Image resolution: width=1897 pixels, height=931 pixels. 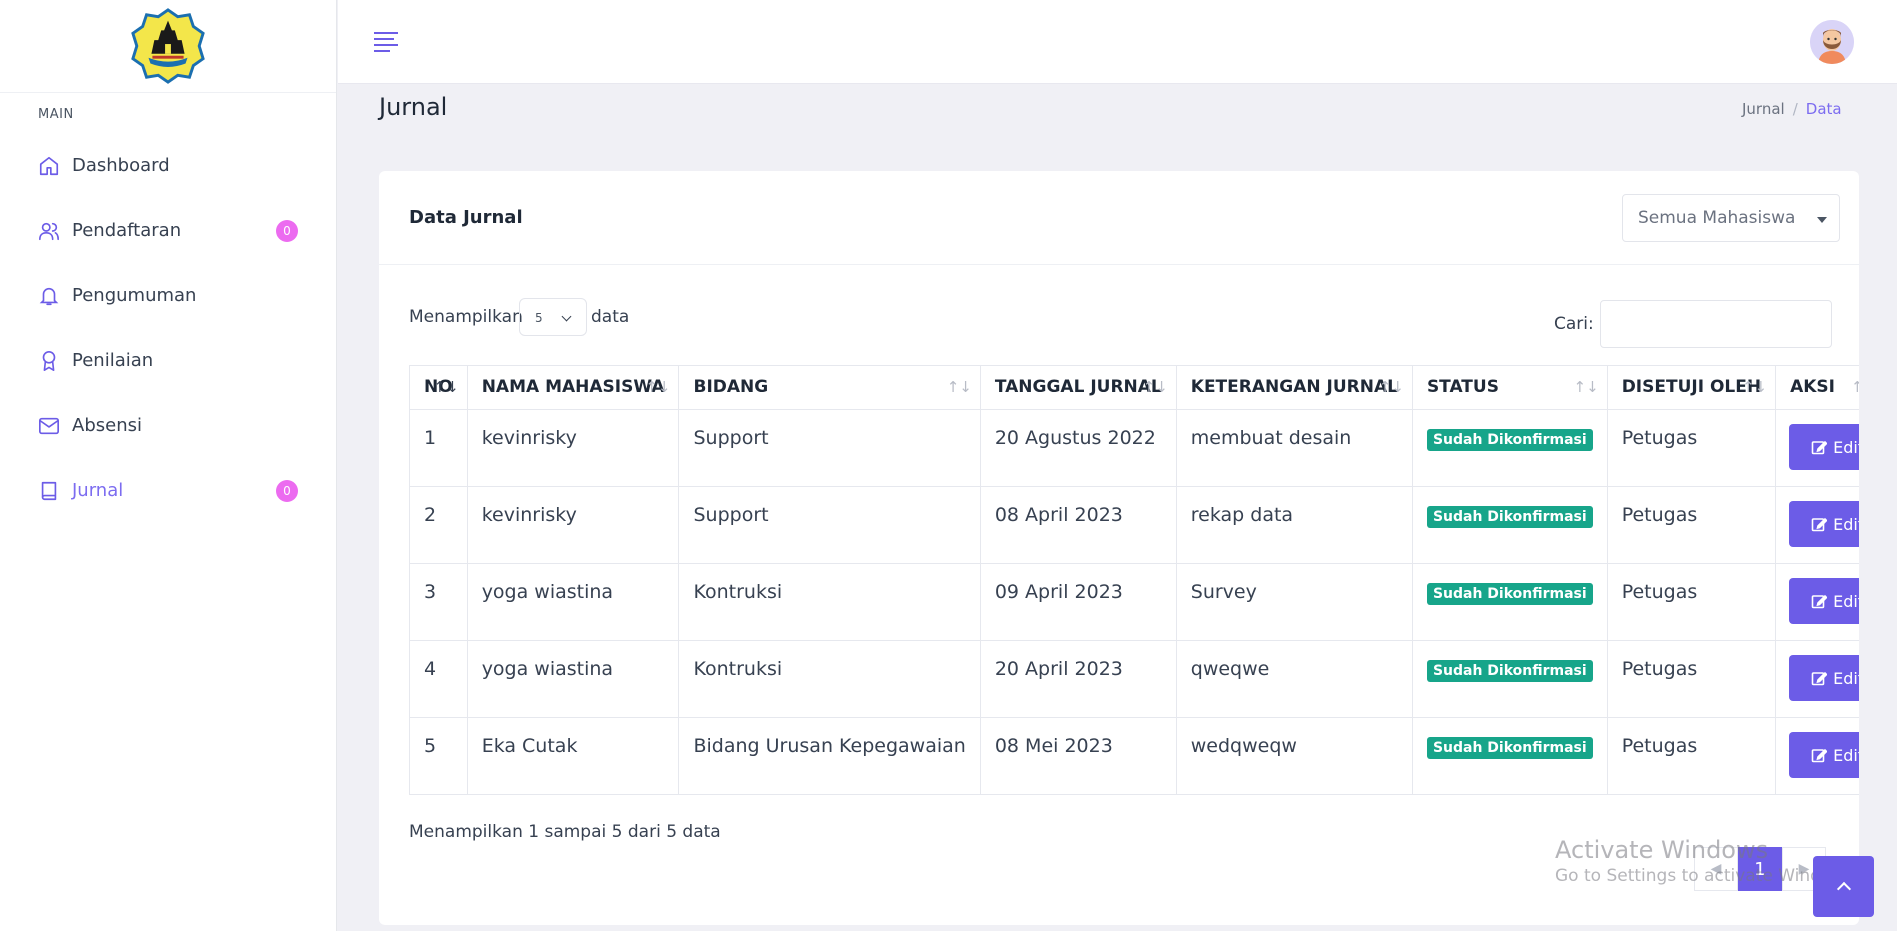 What do you see at coordinates (829, 756) in the screenshot?
I see `cell-bidang: Bidang Urusan Kepegawaian` at bounding box center [829, 756].